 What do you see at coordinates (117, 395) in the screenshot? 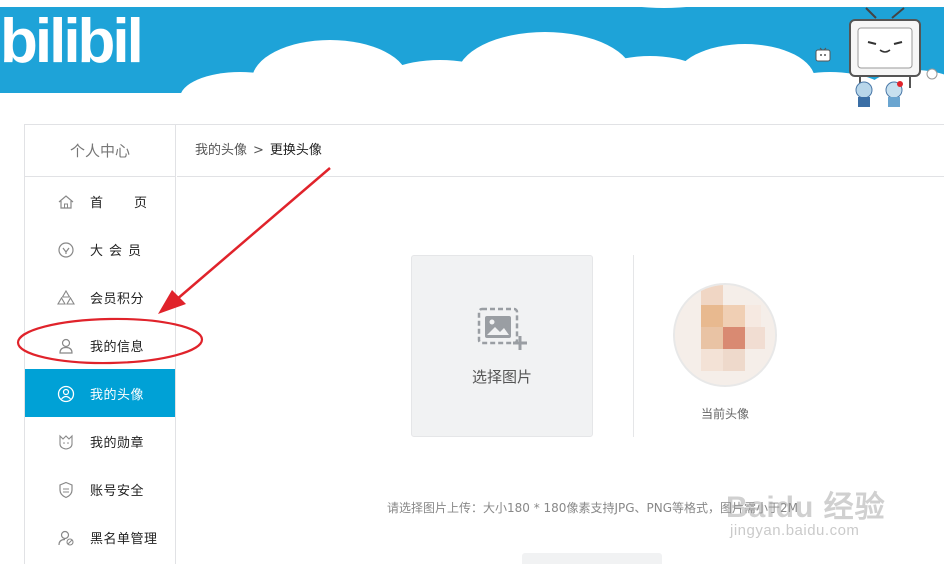
I see `sidebar-item-label: 我的头像` at bounding box center [117, 395].